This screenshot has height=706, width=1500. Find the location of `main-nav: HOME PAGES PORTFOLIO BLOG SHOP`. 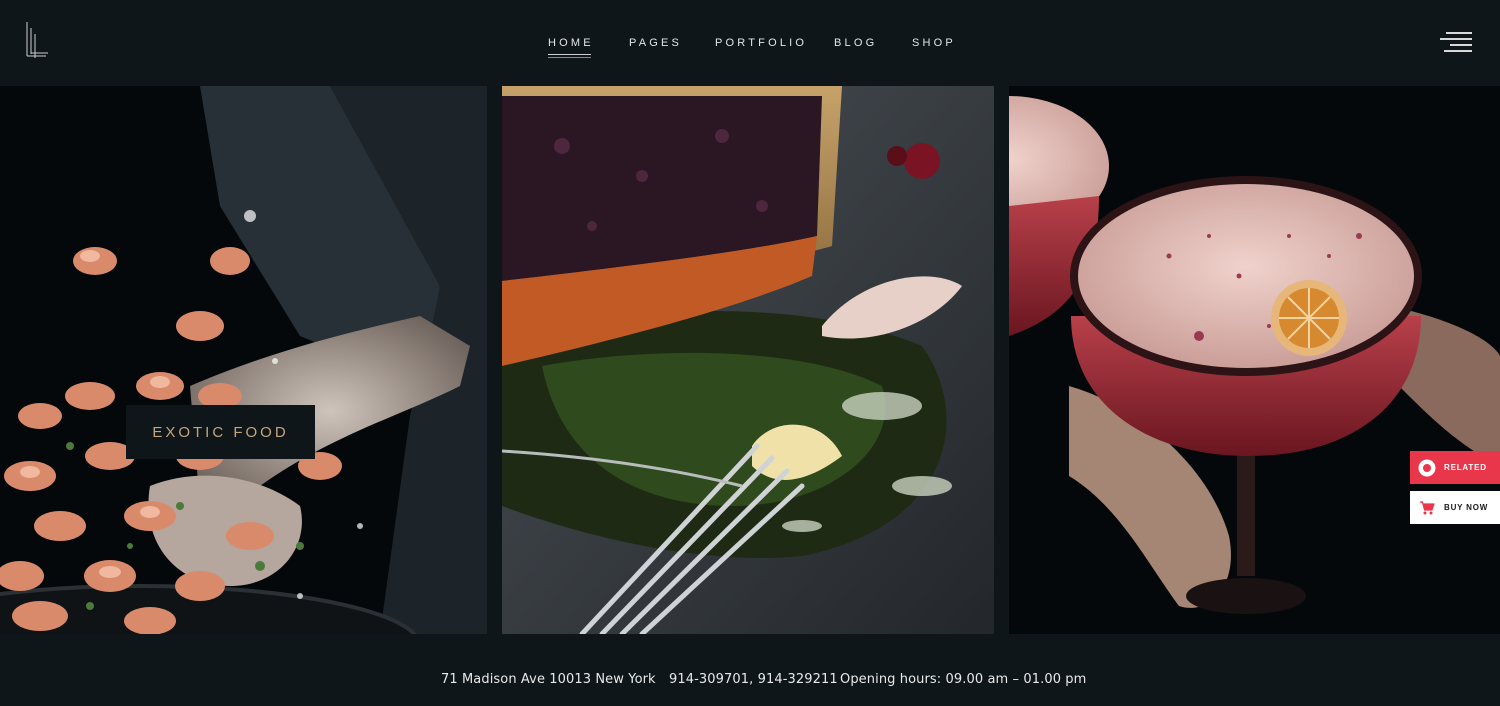

main-nav: HOME PAGES PORTFOLIO BLOG SHOP is located at coordinates (750, 43).